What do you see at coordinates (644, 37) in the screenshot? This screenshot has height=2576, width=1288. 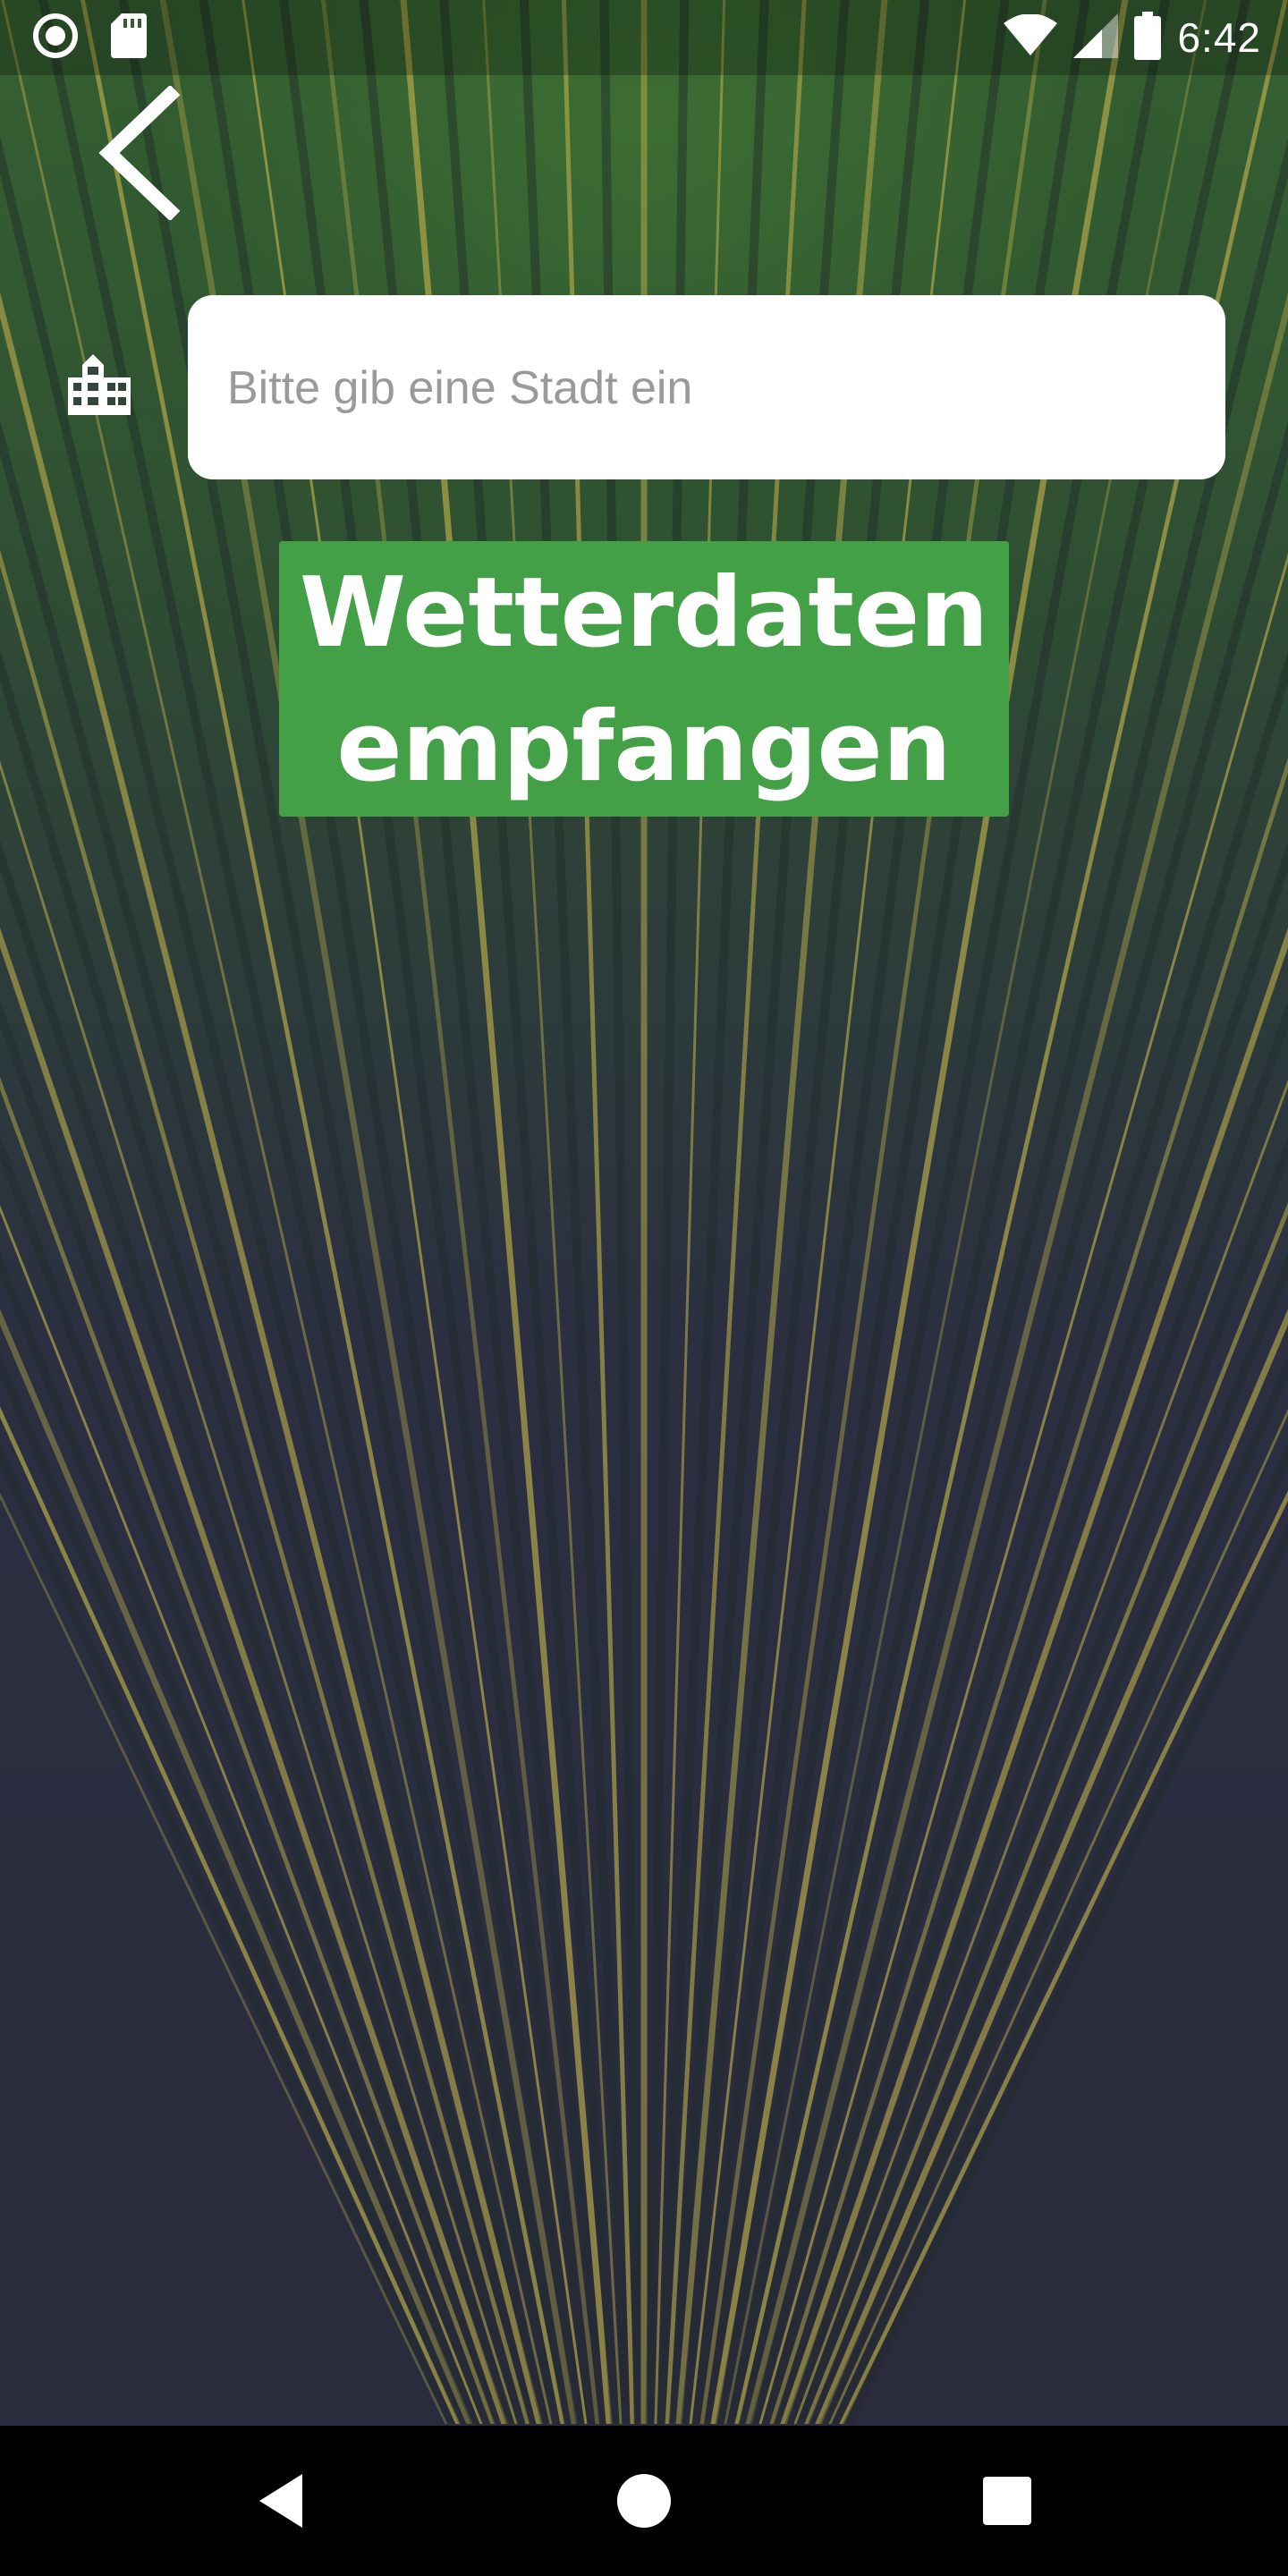 I see `status-bar: 6:42` at bounding box center [644, 37].